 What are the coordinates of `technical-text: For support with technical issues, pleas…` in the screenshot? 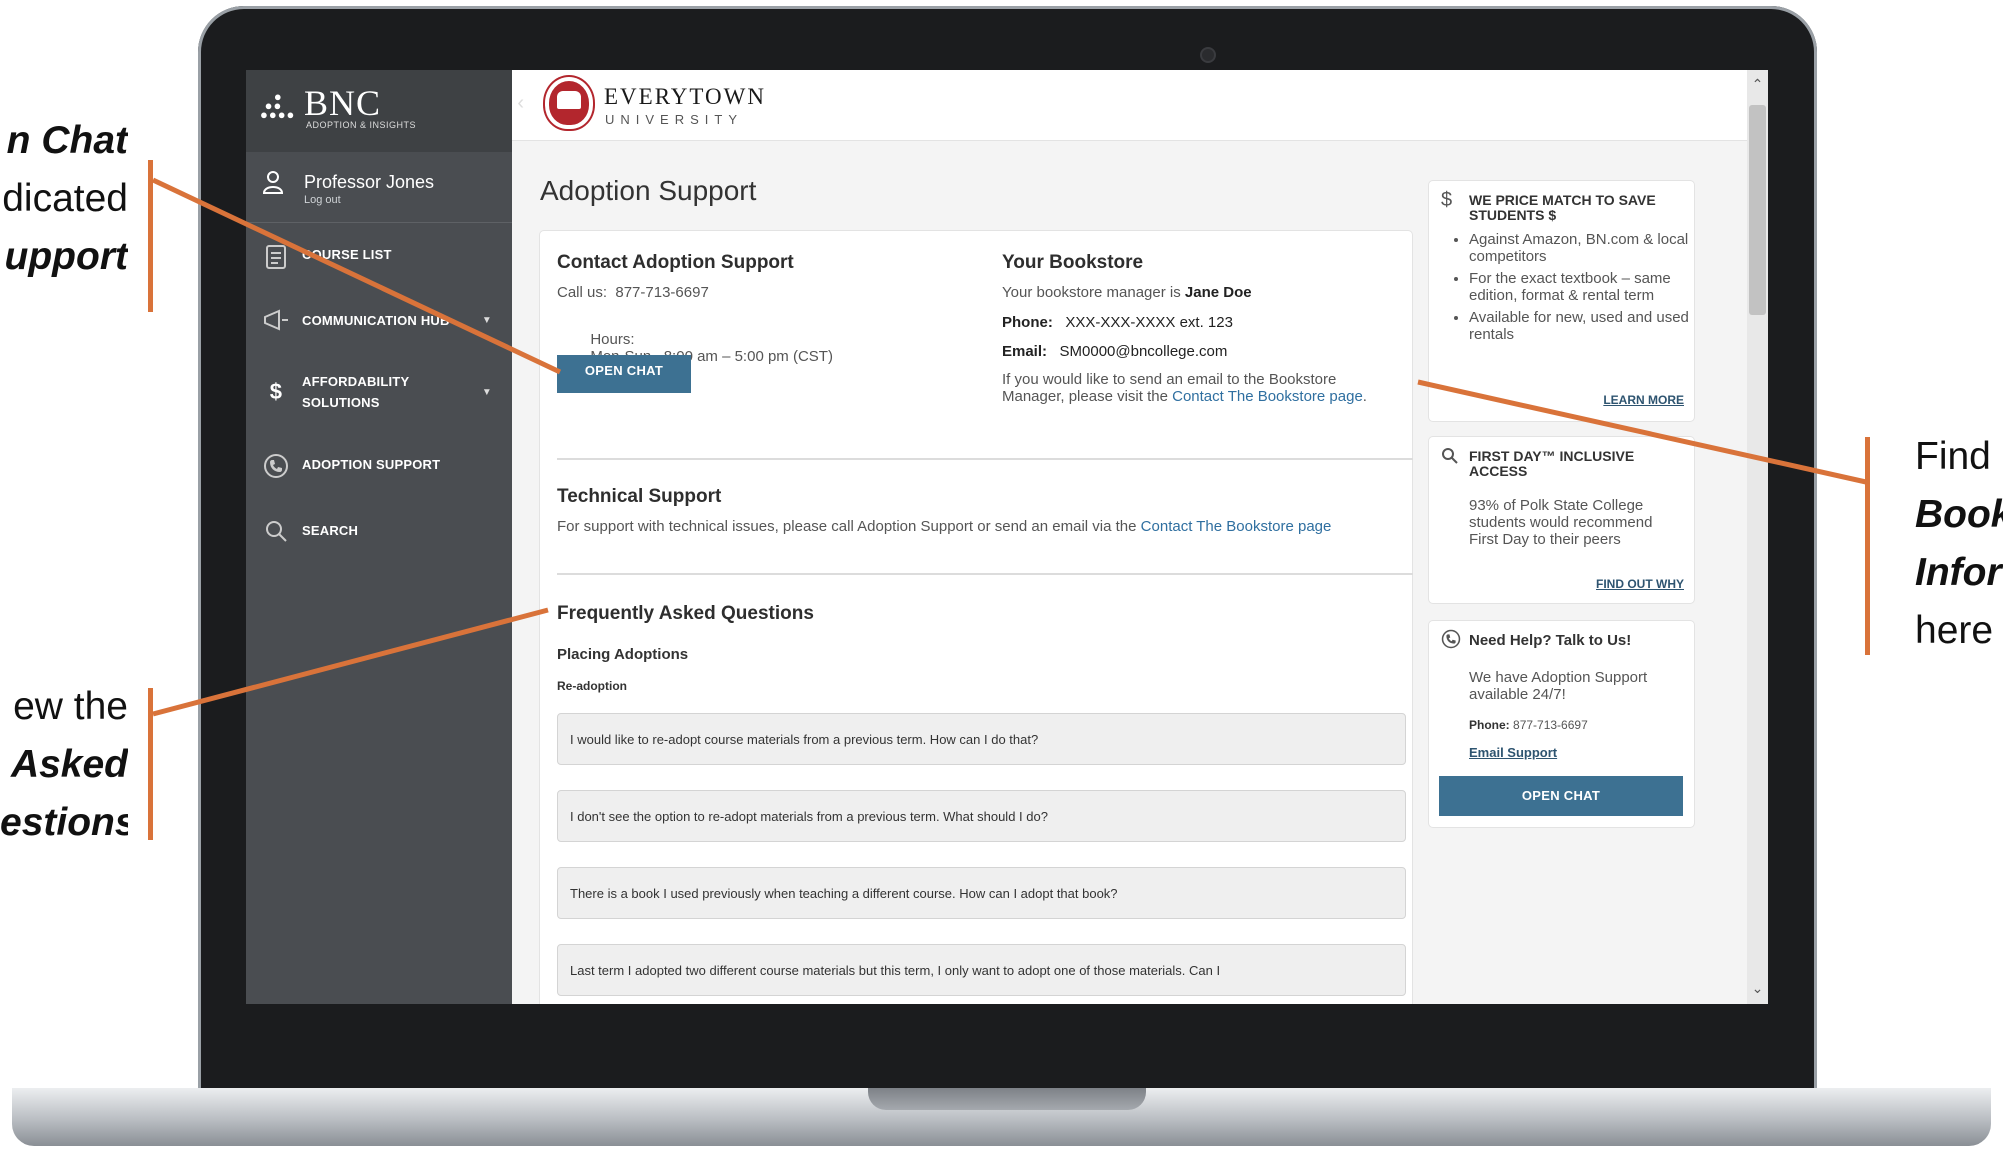 It's located at (987, 526).